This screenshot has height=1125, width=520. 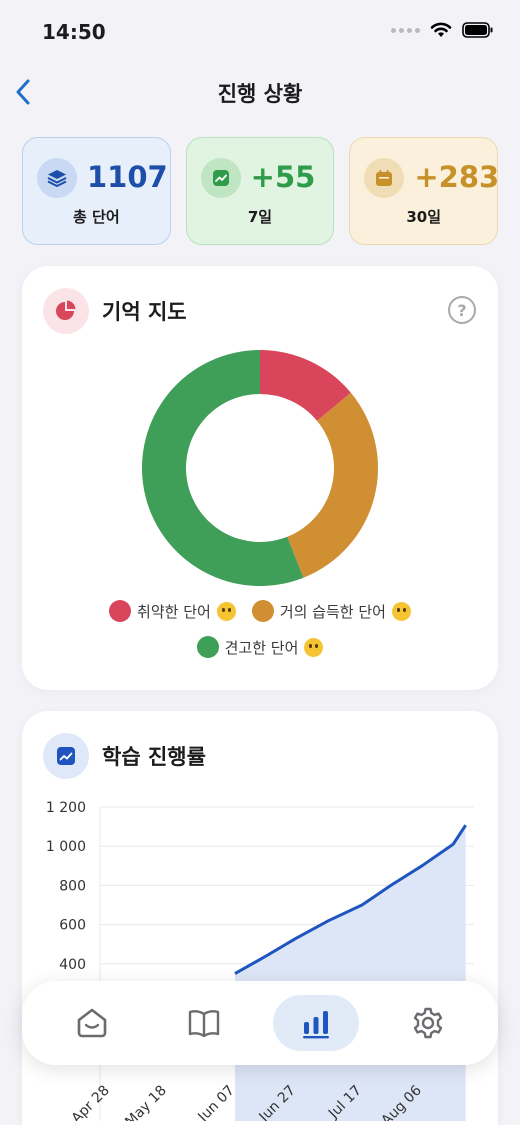 I want to click on y-tick-label: 1 200, so click(x=66, y=808).